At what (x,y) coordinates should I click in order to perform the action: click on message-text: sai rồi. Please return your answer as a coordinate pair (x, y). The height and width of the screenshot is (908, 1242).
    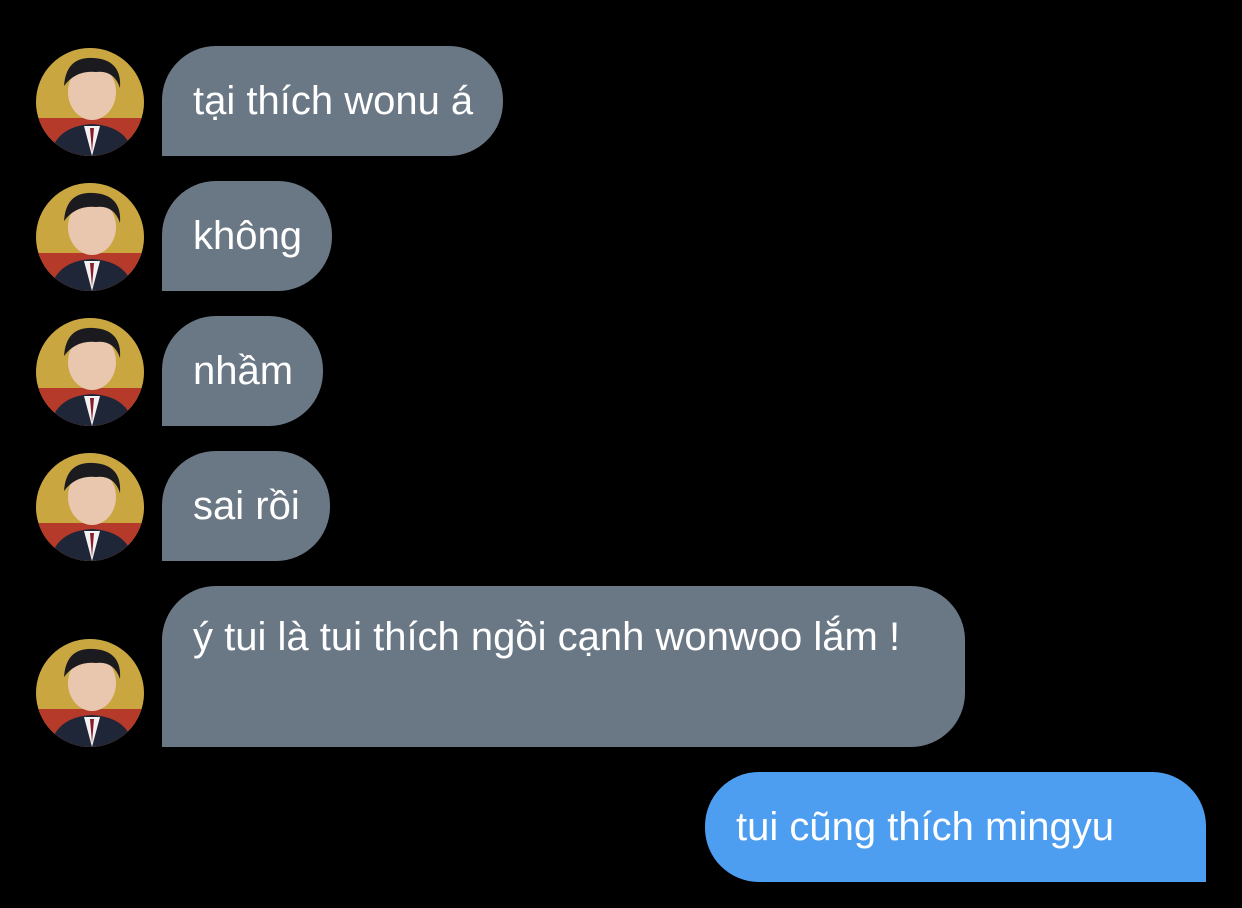
    Looking at the image, I should click on (246, 506).